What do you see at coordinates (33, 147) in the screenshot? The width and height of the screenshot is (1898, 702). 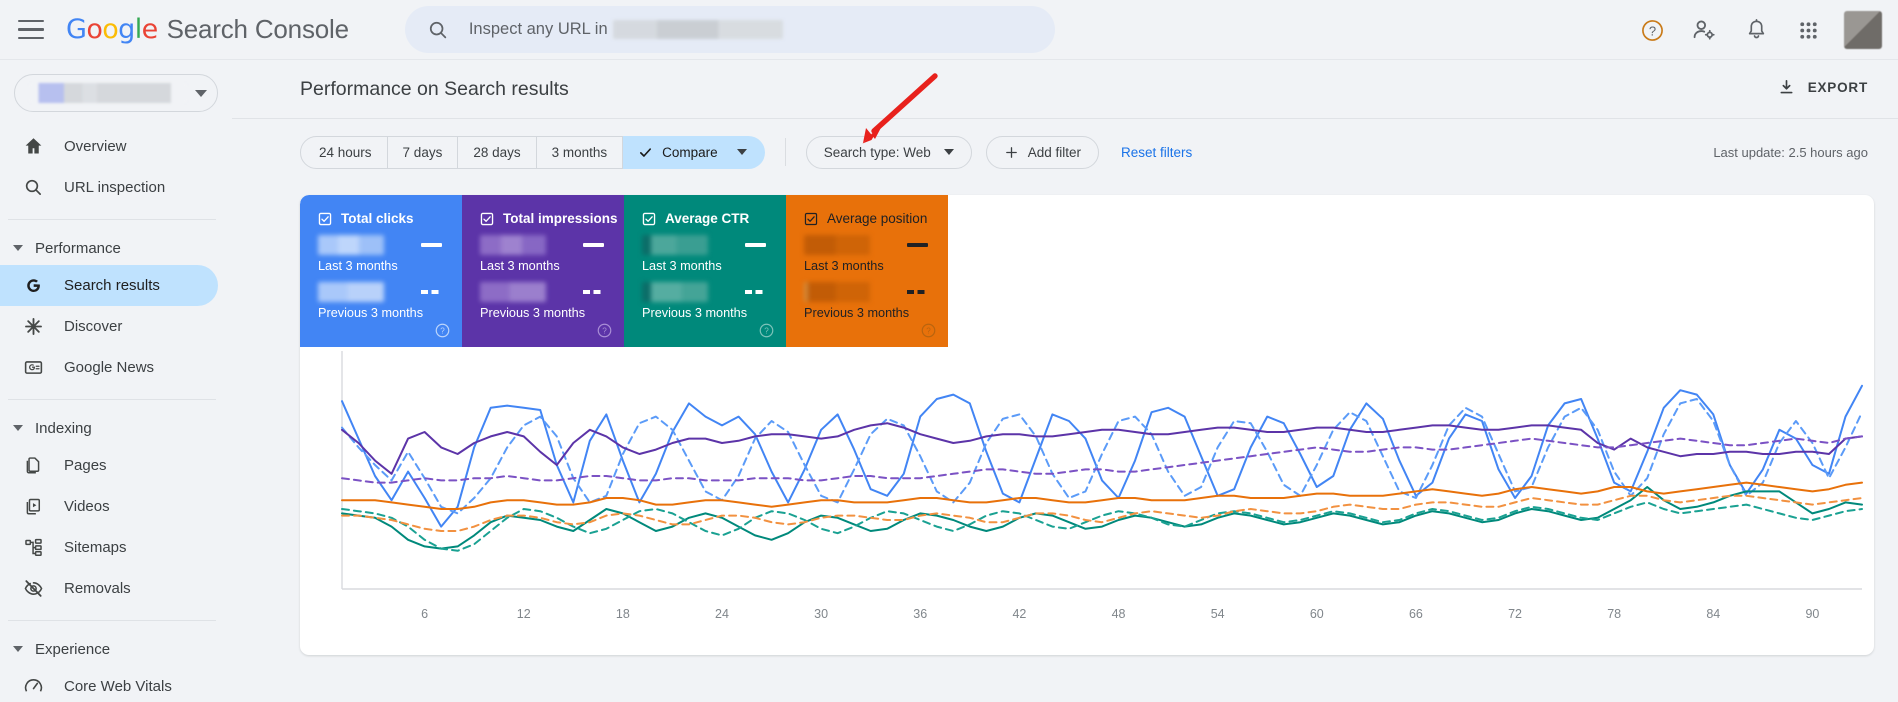 I see `home-icon` at bounding box center [33, 147].